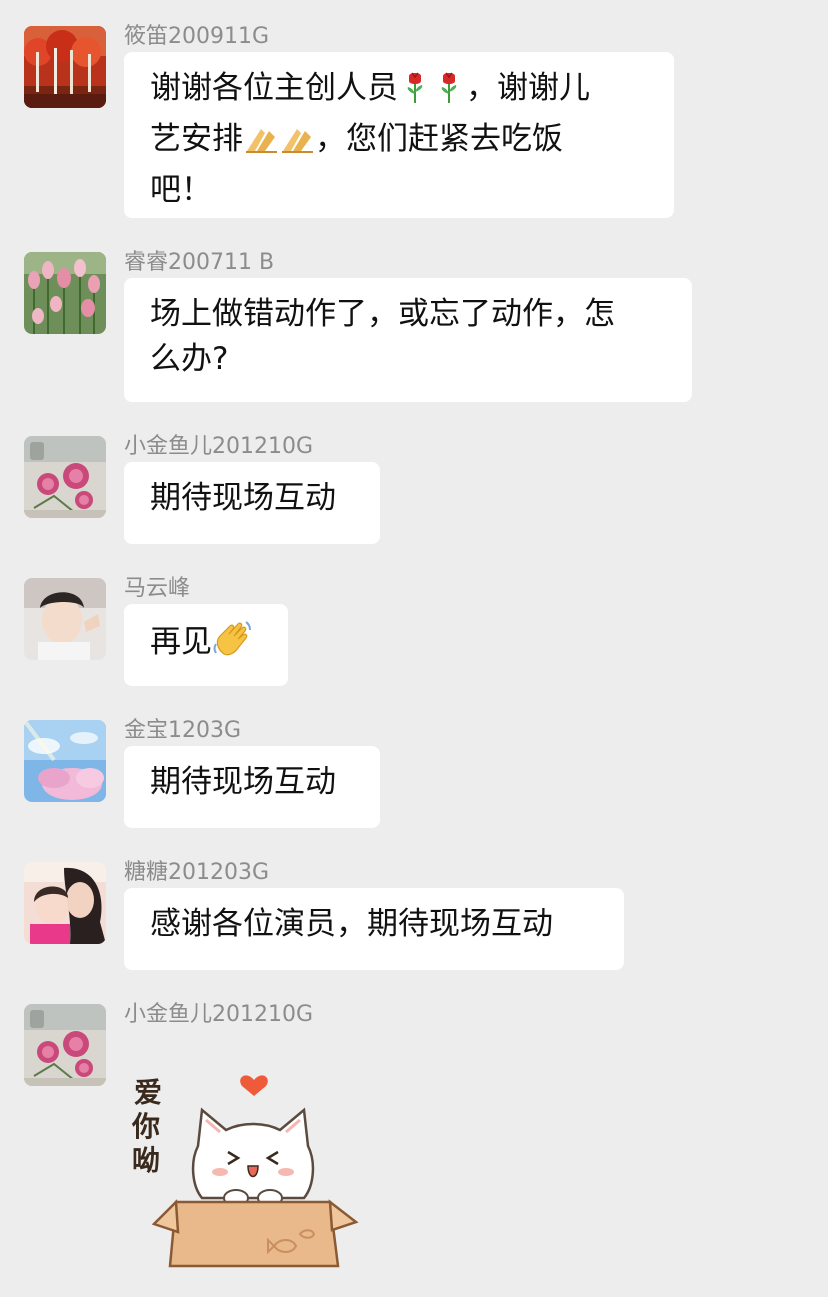 Image resolution: width=828 pixels, height=1297 pixels. I want to click on sender-name: 马云峰, so click(157, 588).